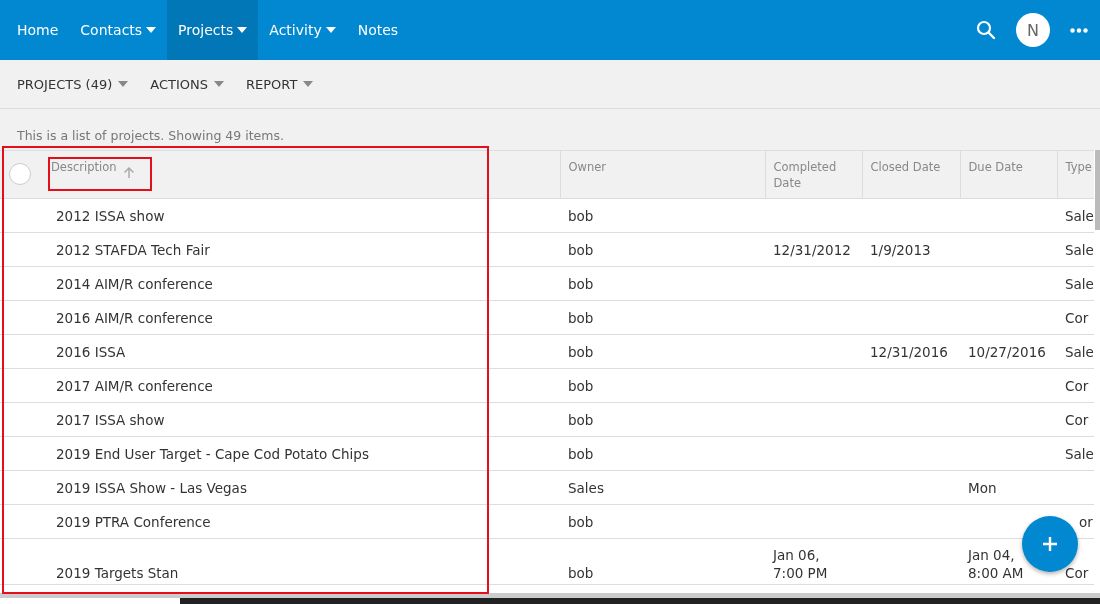  I want to click on table-cell: 2019 ISSA Show - Las Vegas, so click(151, 488).